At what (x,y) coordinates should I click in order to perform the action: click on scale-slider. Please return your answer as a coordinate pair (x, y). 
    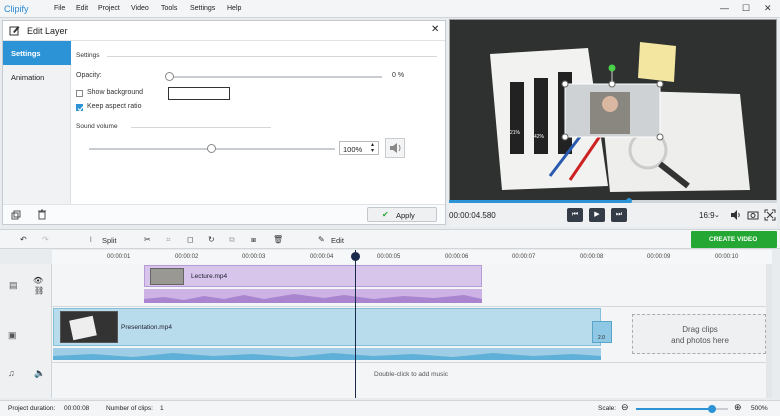
    Looking at the image, I should click on (682, 409).